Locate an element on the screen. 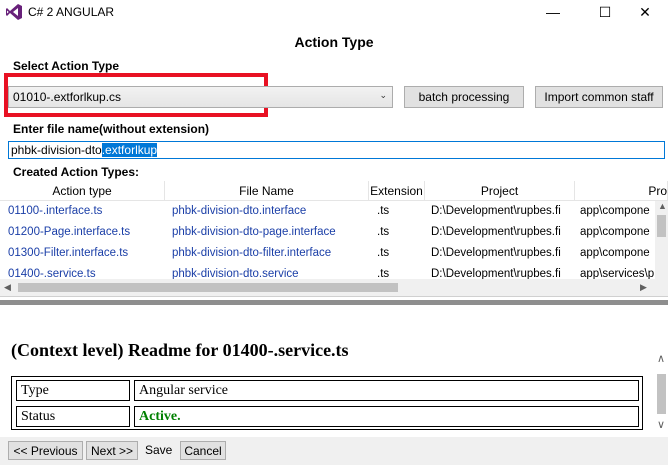  readme-scroll-thumb is located at coordinates (661, 394).